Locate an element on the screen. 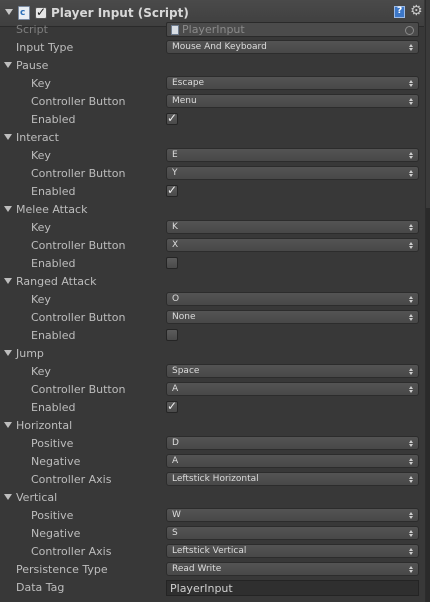 This screenshot has width=430, height=602. ranged-foldout: Ranged Attack is located at coordinates (212, 282).